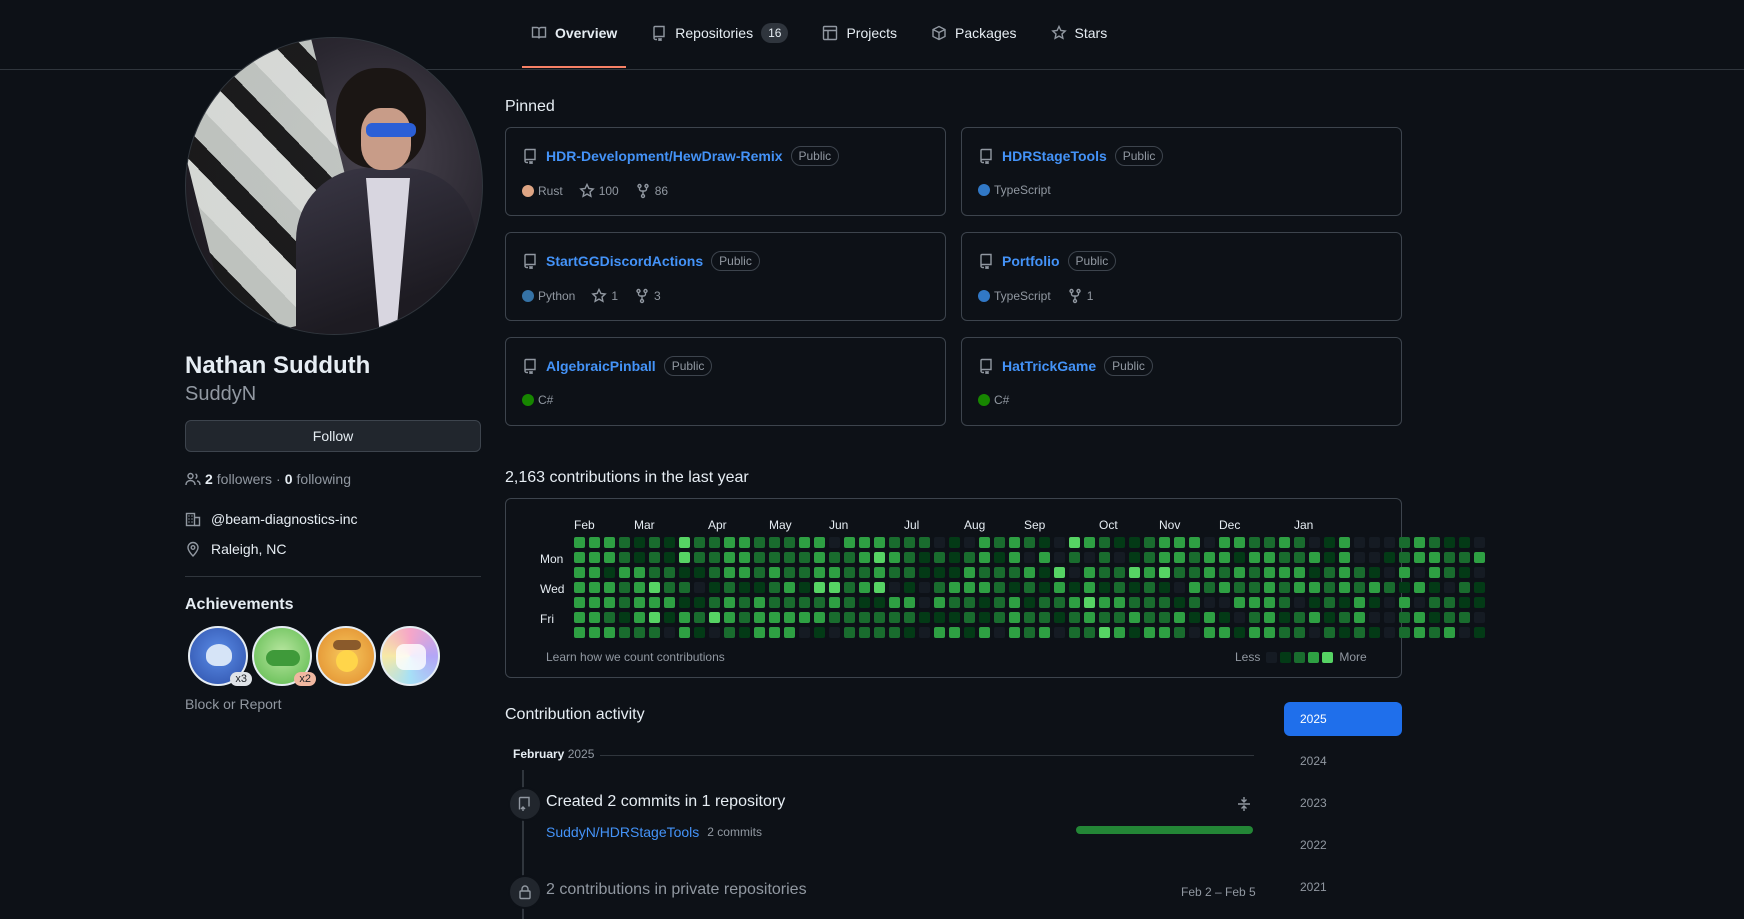 The height and width of the screenshot is (919, 1744). Describe the element at coordinates (719, 34) in the screenshot. I see `tab-repositories: Repositories 16` at that location.